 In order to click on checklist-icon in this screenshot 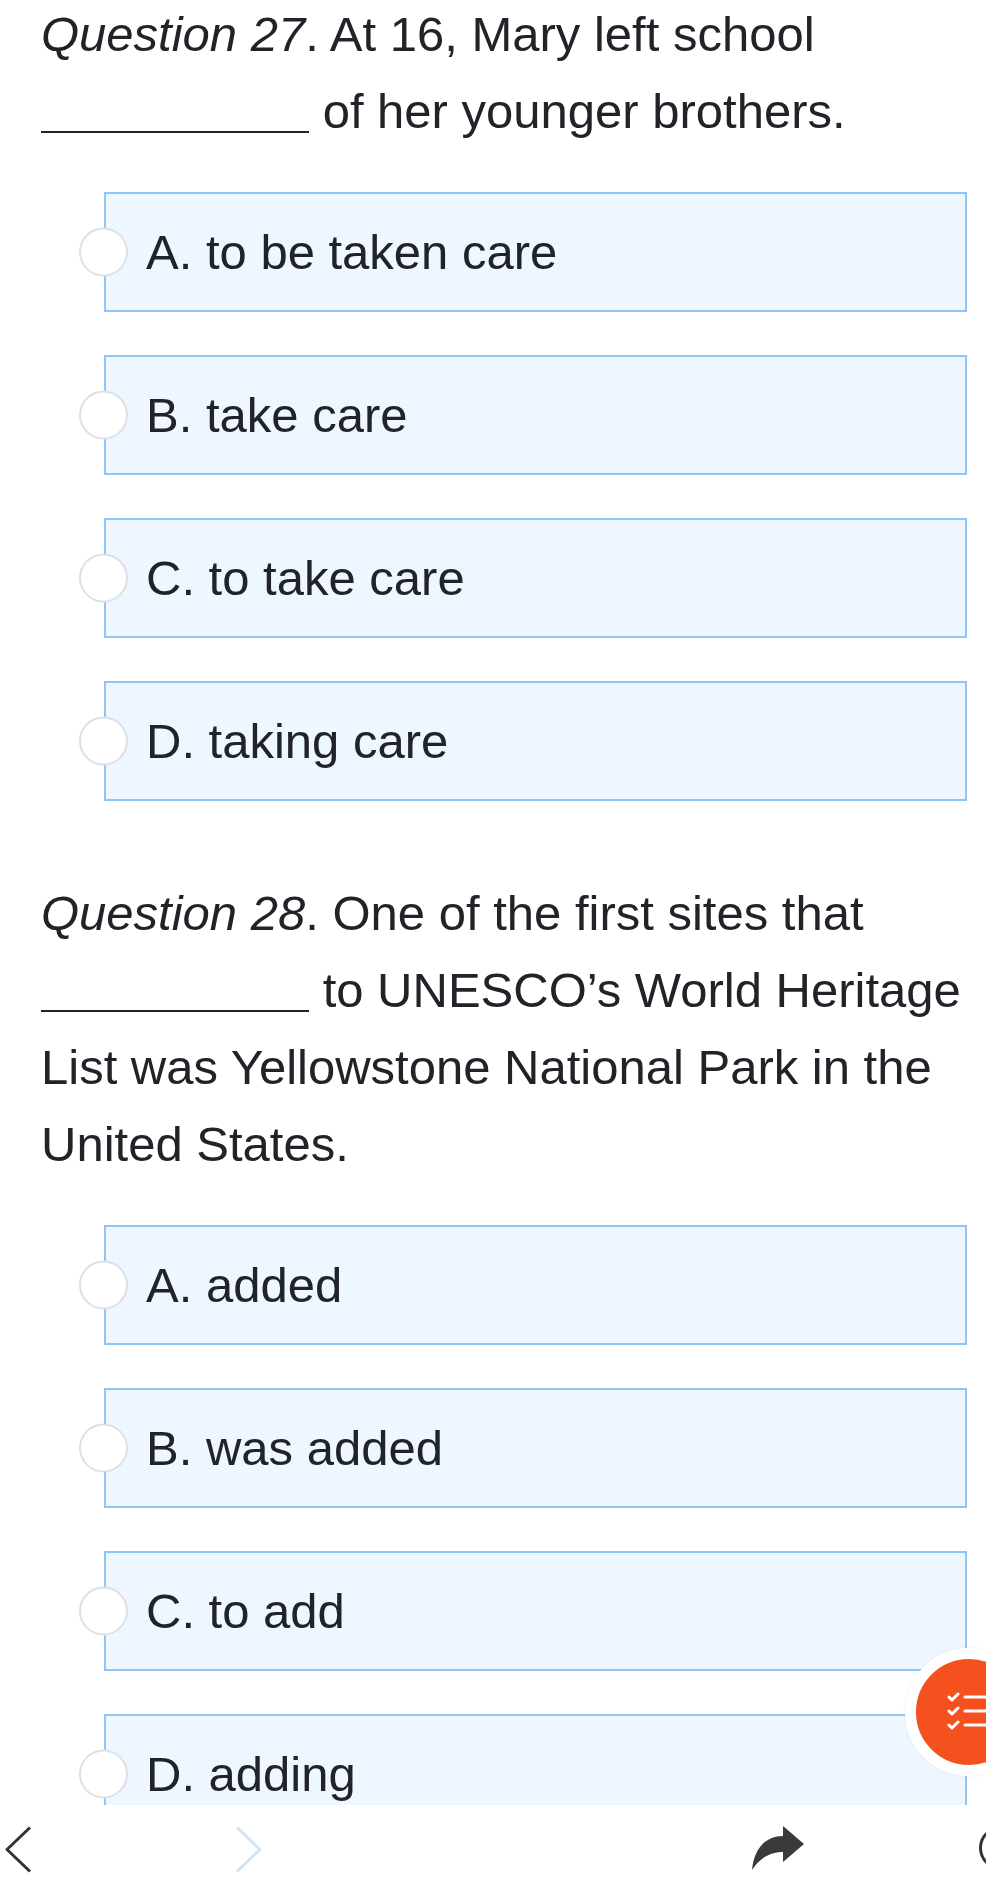, I will do `click(966, 1712)`.